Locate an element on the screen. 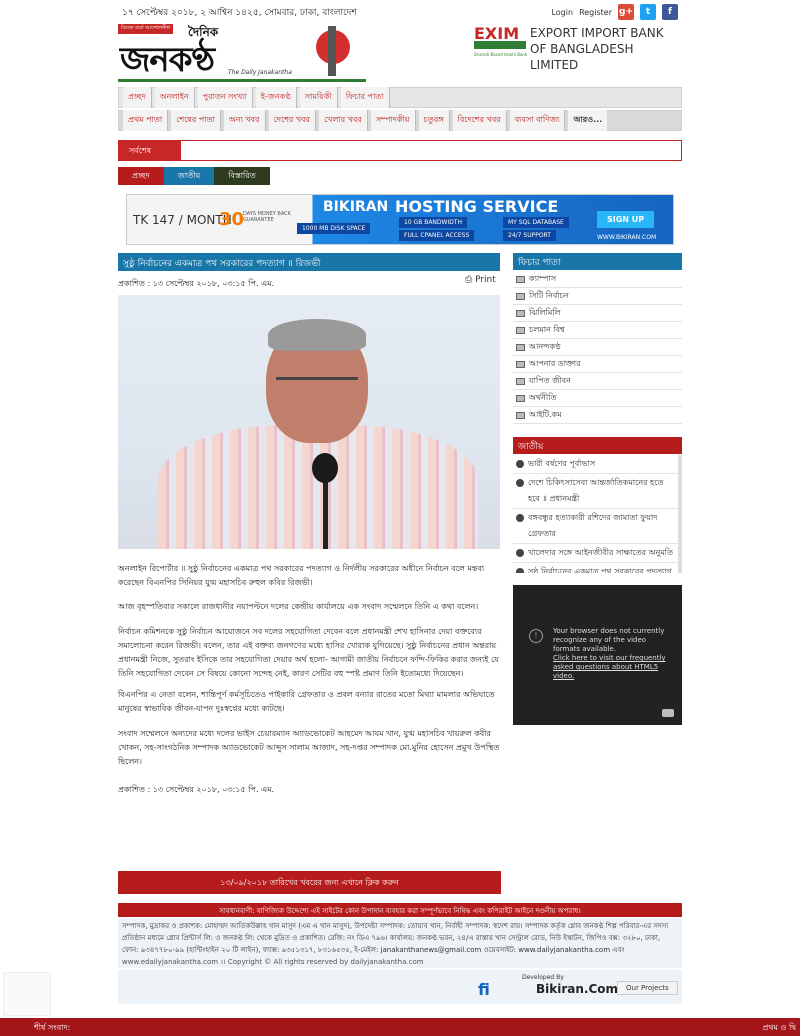 The image size is (800, 1036). developed-by: Developed By is located at coordinates (543, 977).